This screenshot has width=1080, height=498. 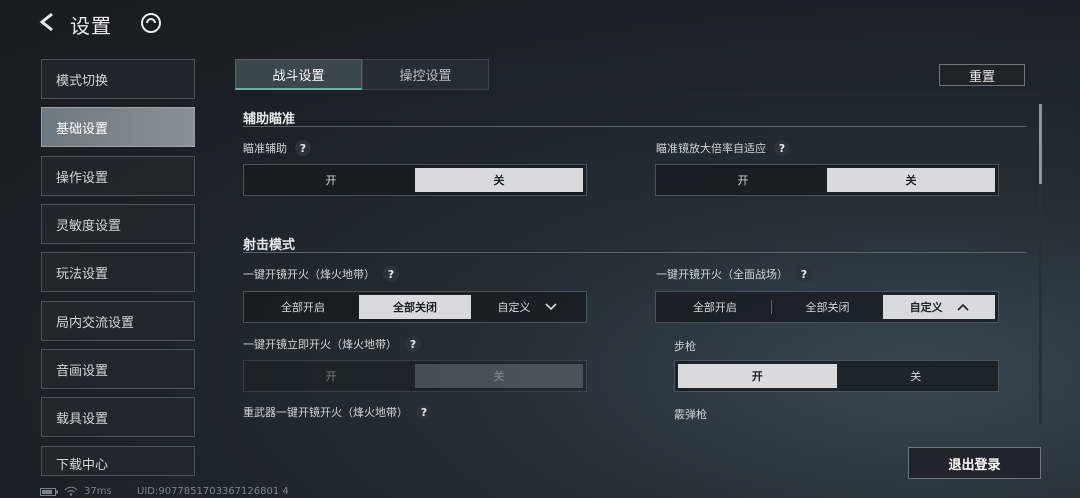 What do you see at coordinates (298, 74) in the screenshot?
I see `tab-combat-settings: 战斗设置` at bounding box center [298, 74].